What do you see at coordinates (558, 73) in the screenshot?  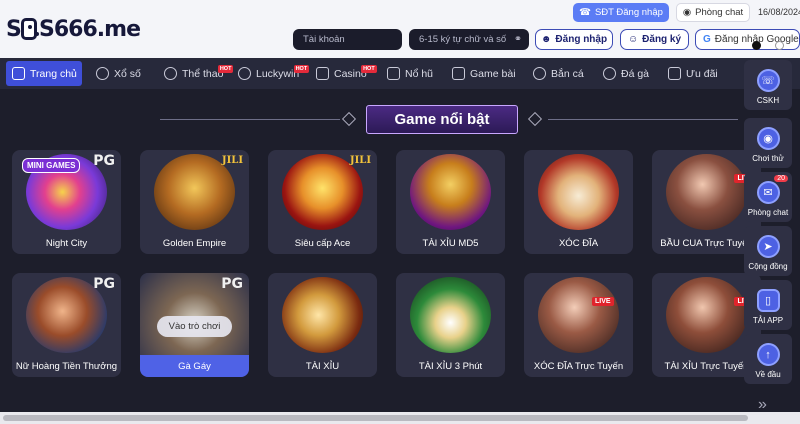 I see `nav-fish: Bắn cá` at bounding box center [558, 73].